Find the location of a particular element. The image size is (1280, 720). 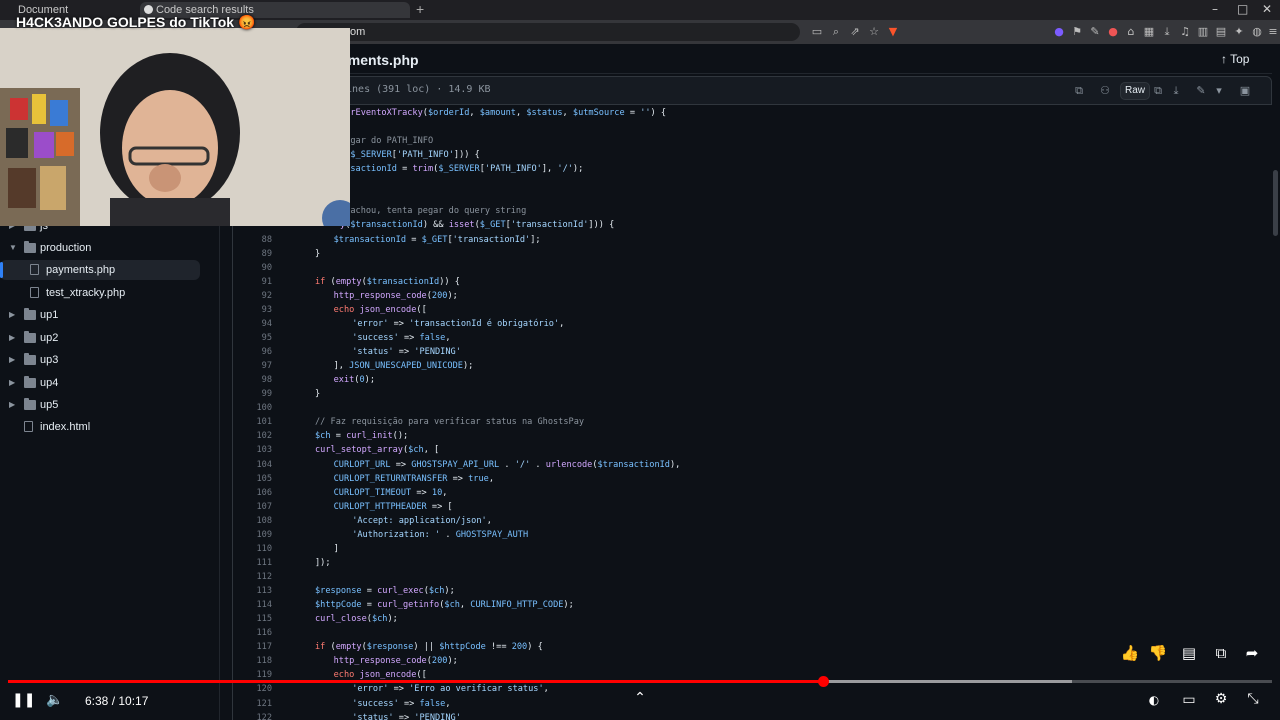

url-input: om is located at coordinates (548, 32).